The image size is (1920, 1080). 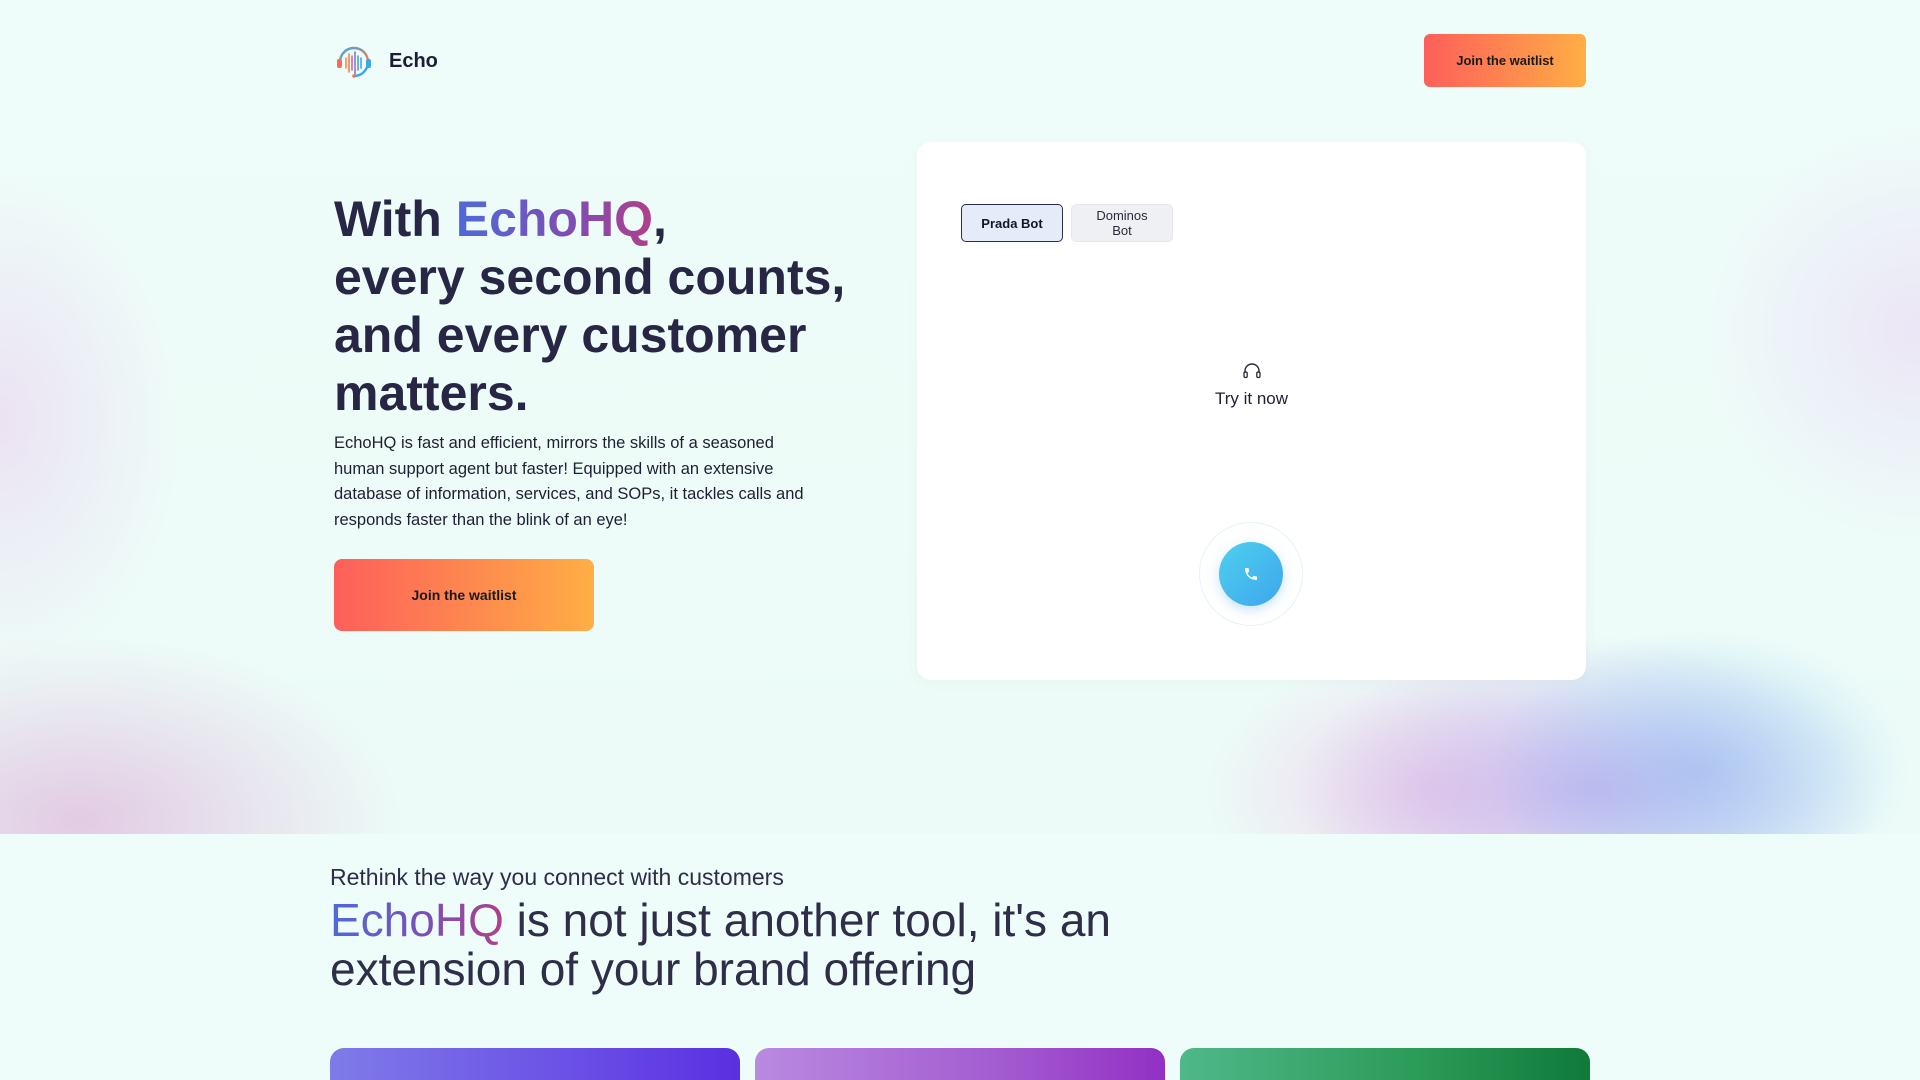 What do you see at coordinates (1251, 371) in the screenshot?
I see `headset-icon` at bounding box center [1251, 371].